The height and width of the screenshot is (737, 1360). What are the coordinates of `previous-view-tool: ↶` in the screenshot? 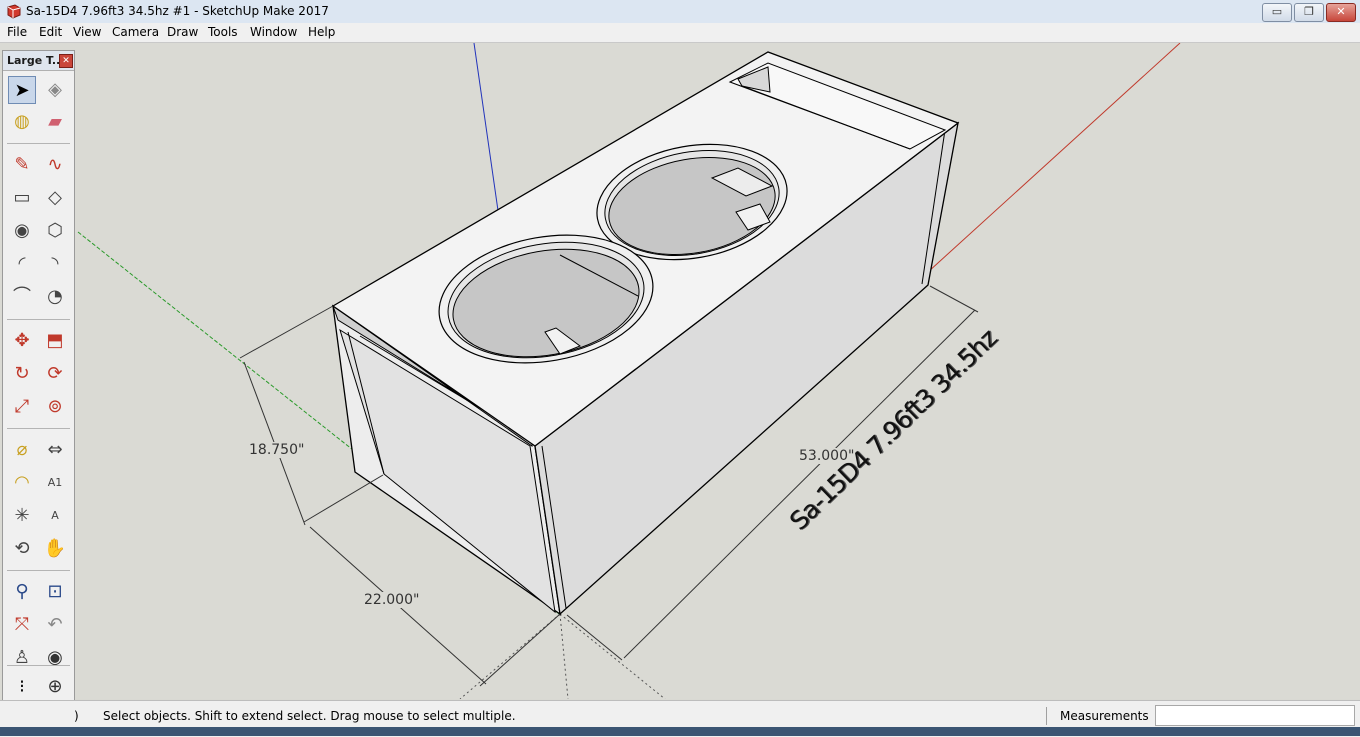 It's located at (55, 625).